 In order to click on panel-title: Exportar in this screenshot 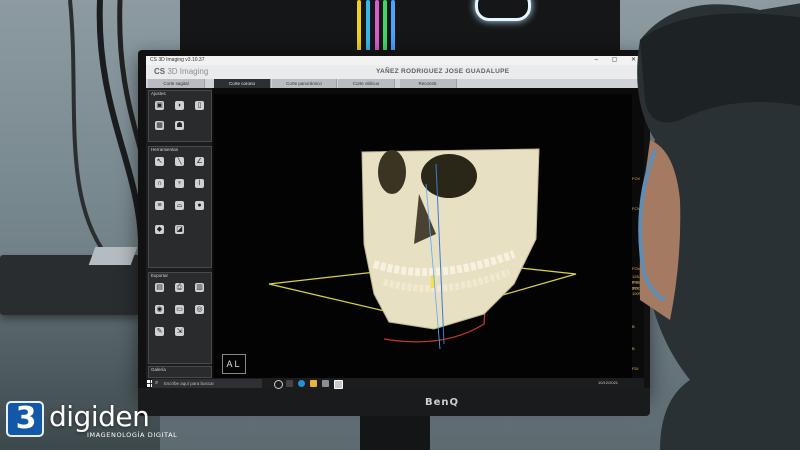, I will do `click(160, 275)`.